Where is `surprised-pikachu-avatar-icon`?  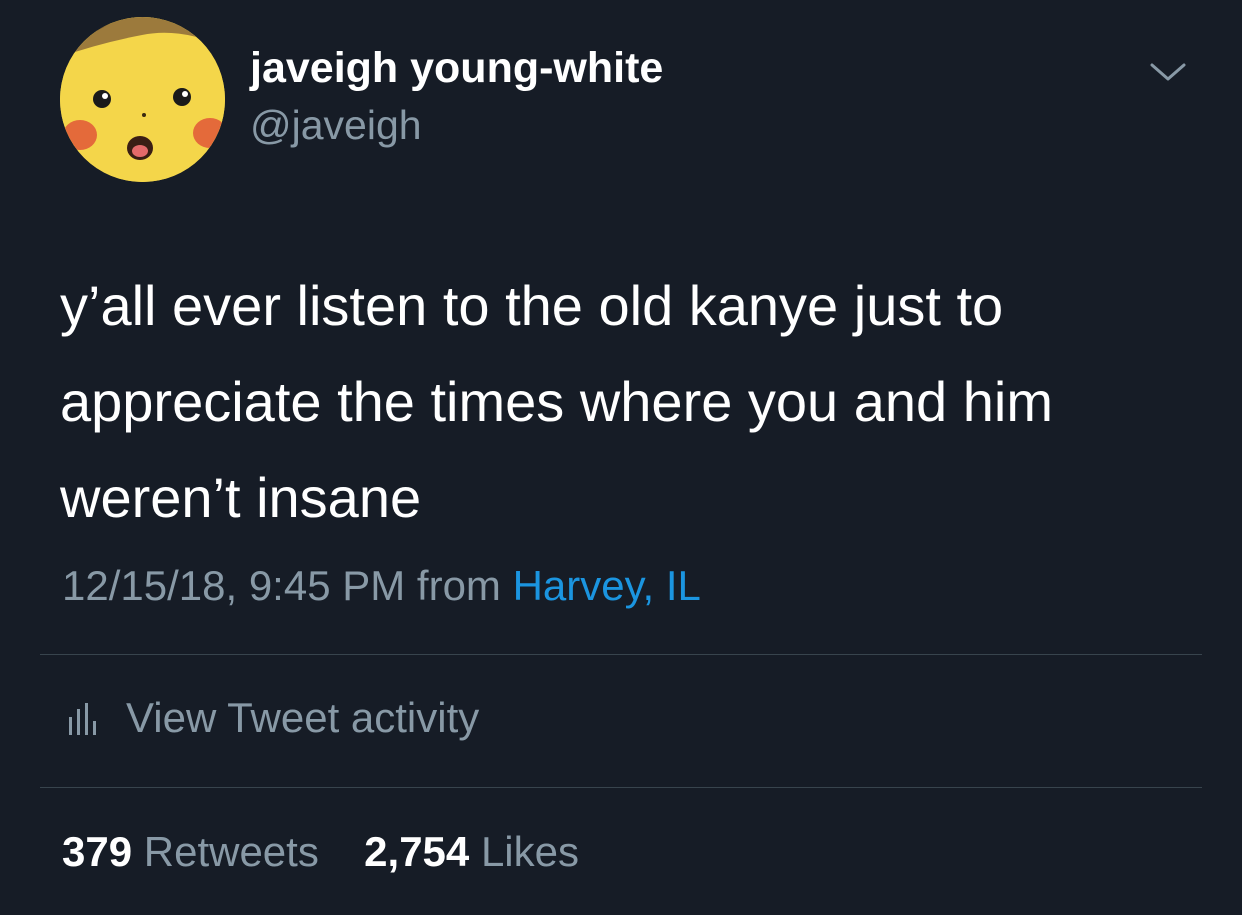
surprised-pikachu-avatar-icon is located at coordinates (142, 99).